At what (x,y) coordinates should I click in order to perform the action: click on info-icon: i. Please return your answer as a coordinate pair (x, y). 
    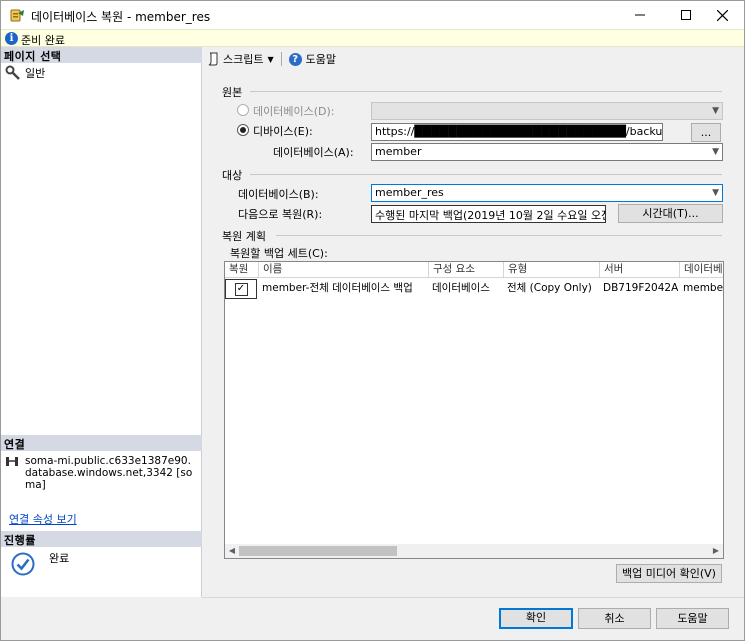
    Looking at the image, I should click on (11, 38).